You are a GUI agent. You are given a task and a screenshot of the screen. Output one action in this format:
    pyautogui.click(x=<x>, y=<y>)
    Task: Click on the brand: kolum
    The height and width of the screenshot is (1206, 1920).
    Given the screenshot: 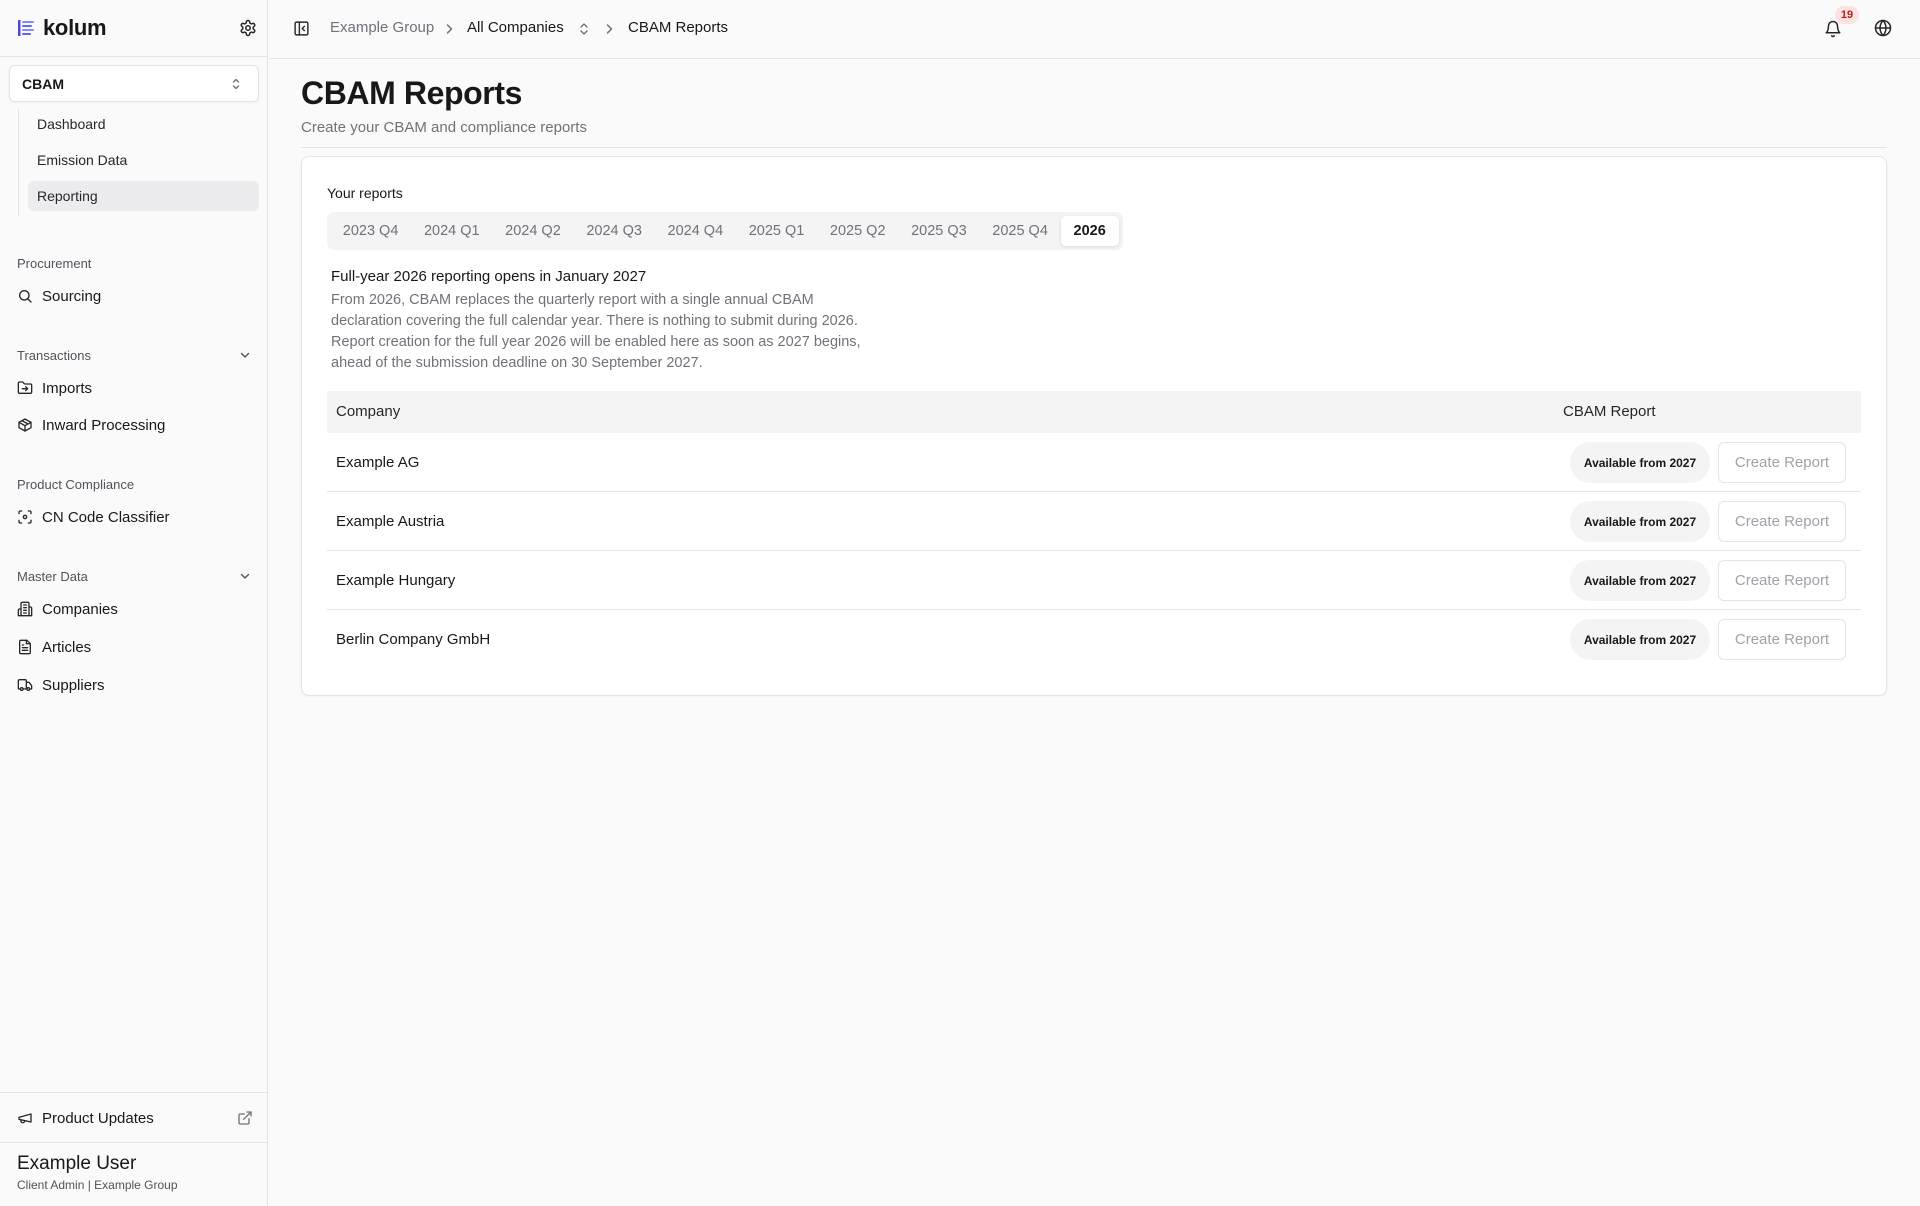 What is the action you would take?
    pyautogui.click(x=137, y=28)
    